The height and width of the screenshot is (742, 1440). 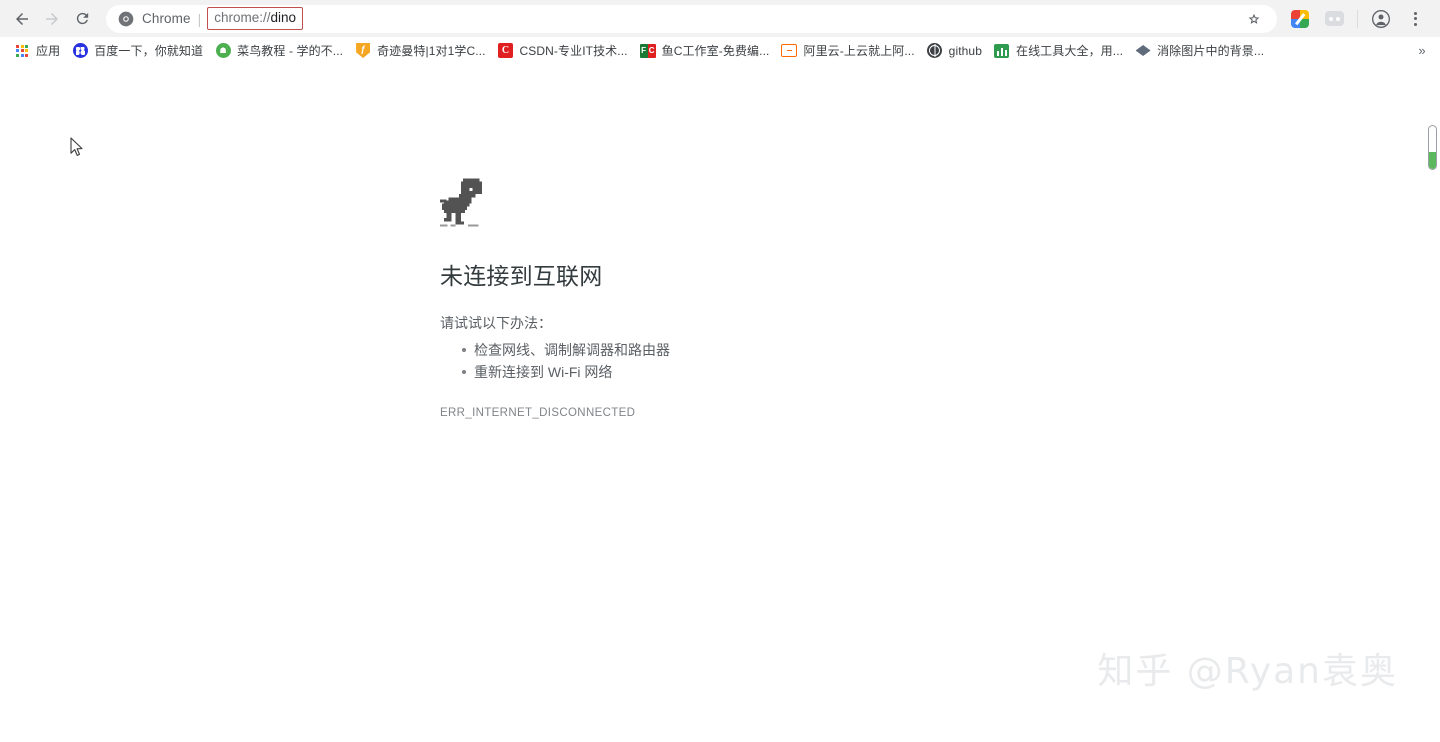 I want to click on star-outline-icon, so click(x=1254, y=18).